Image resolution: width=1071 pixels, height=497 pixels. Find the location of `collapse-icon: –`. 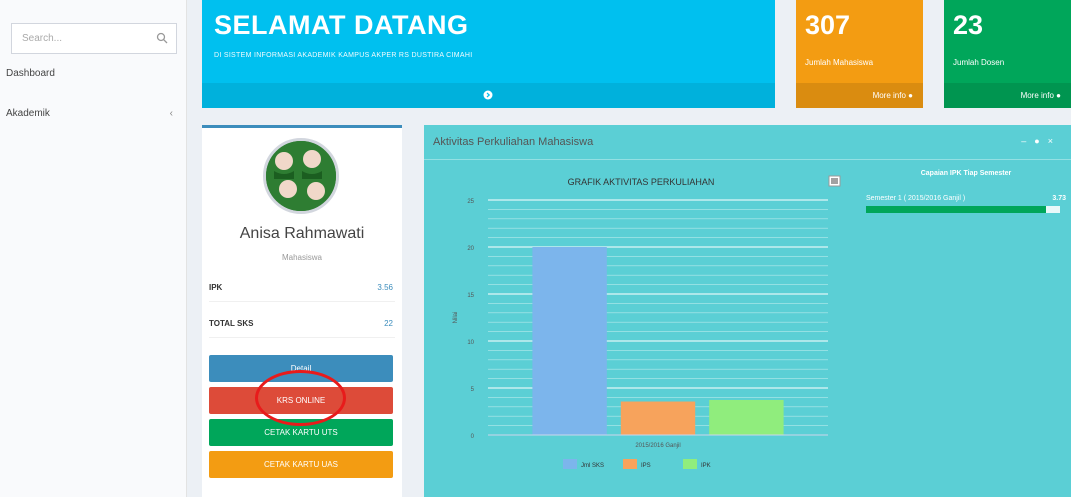

collapse-icon: – is located at coordinates (1027, 141).